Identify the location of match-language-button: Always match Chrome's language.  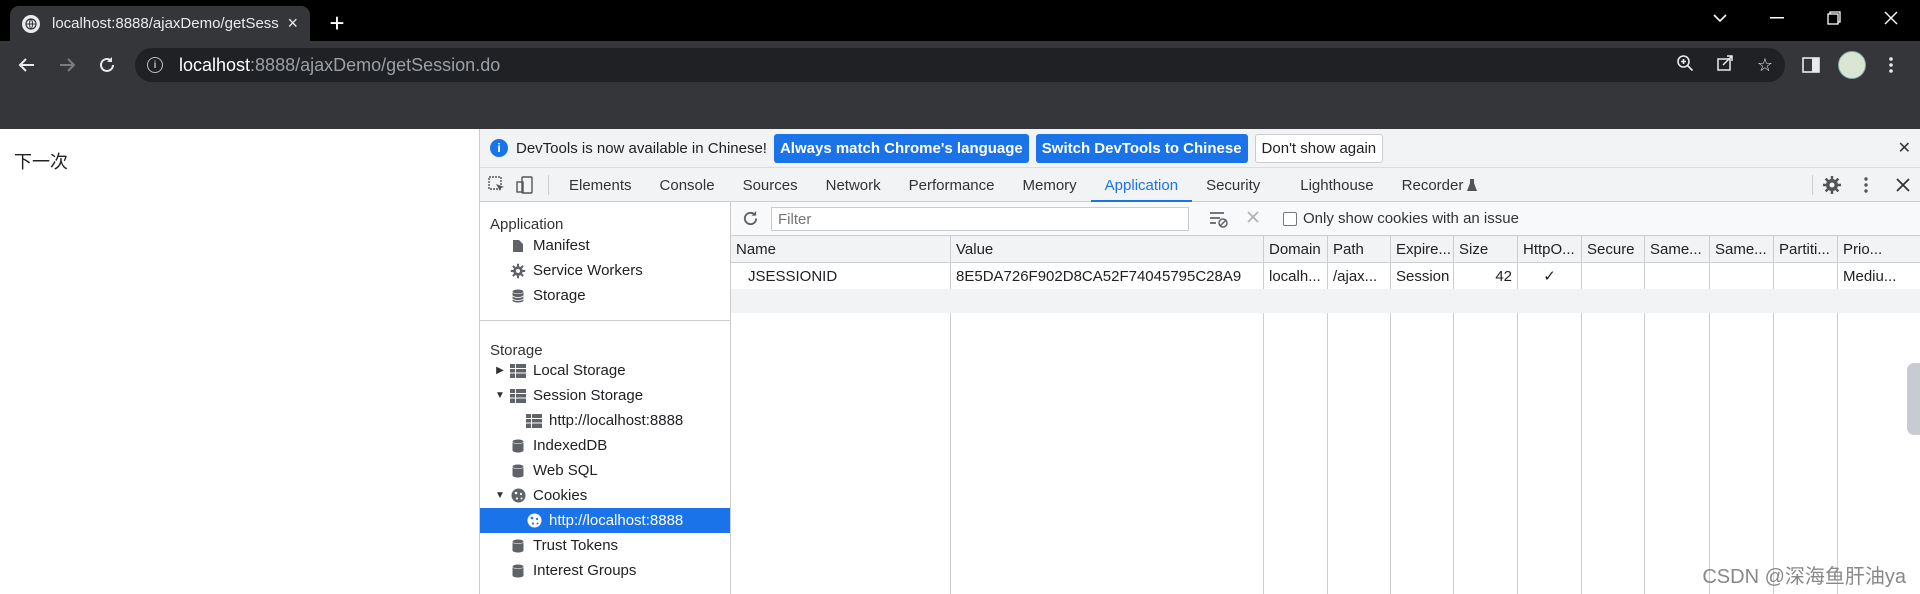
(901, 148).